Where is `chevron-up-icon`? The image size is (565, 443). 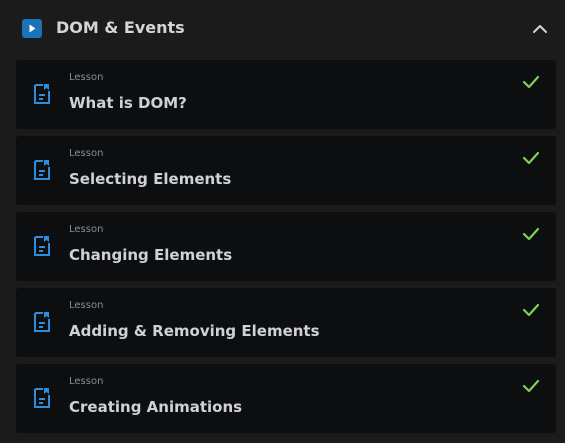
chevron-up-icon is located at coordinates (540, 29).